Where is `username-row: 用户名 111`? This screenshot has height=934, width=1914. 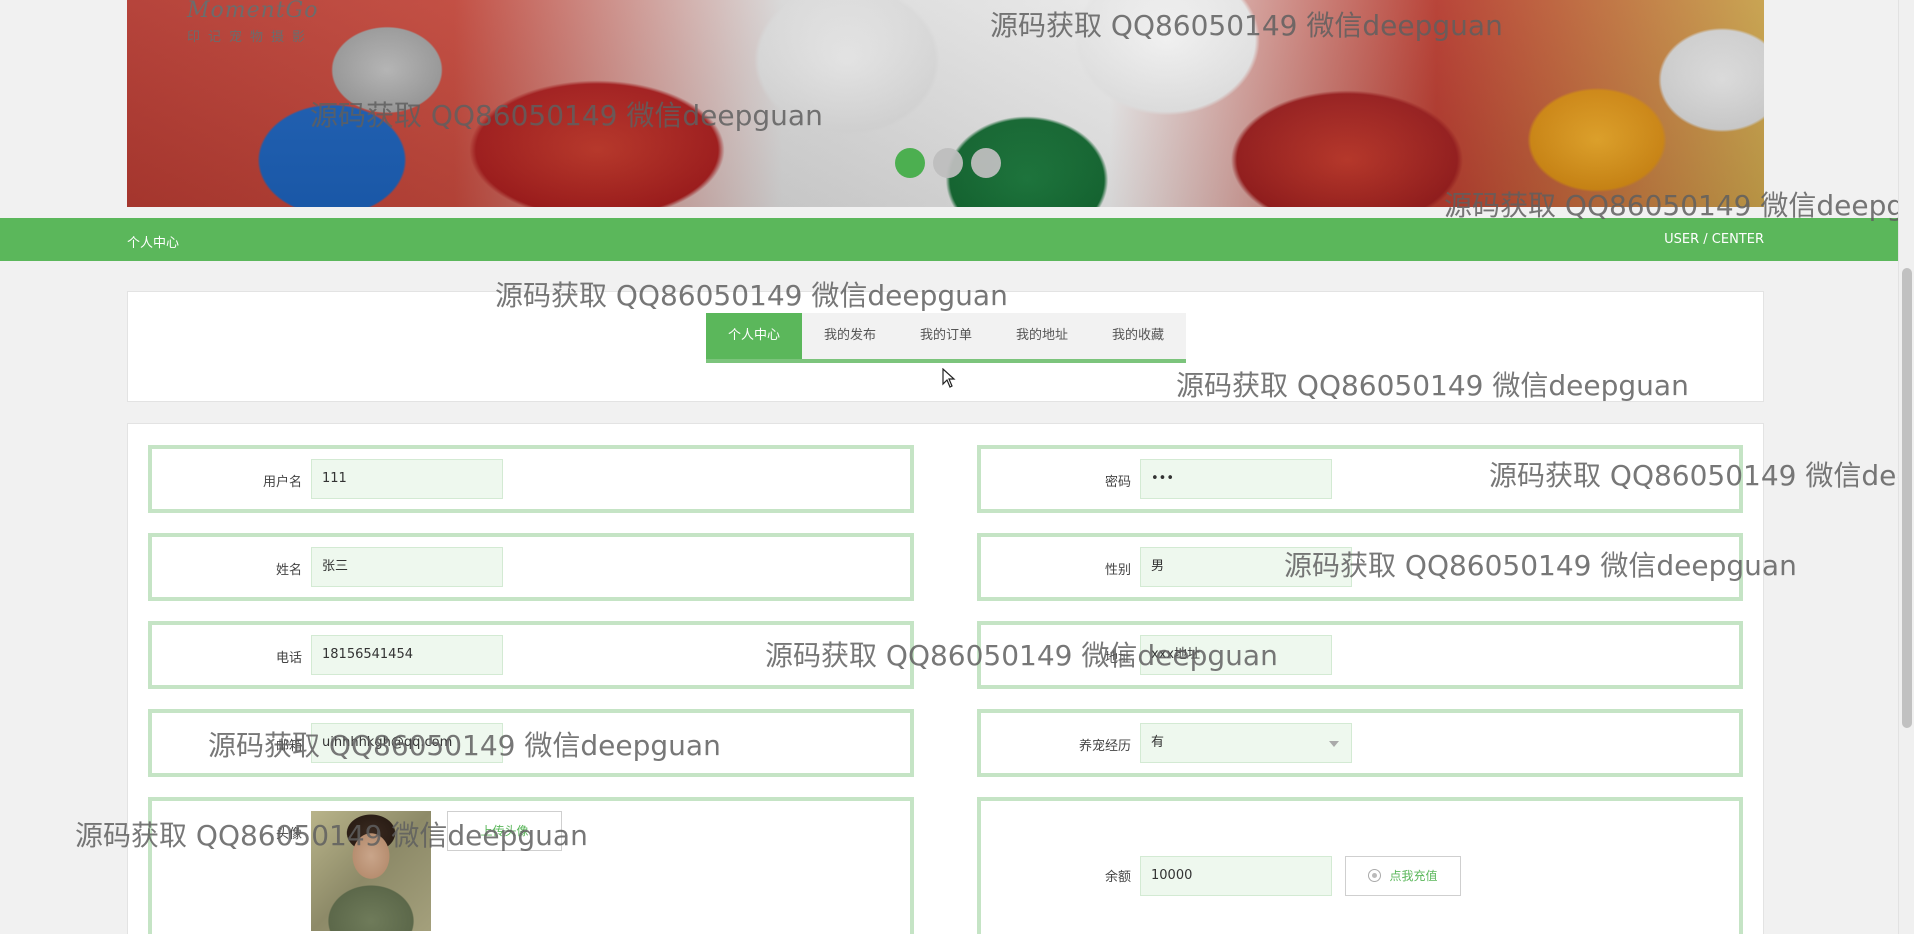 username-row: 用户名 111 is located at coordinates (531, 479).